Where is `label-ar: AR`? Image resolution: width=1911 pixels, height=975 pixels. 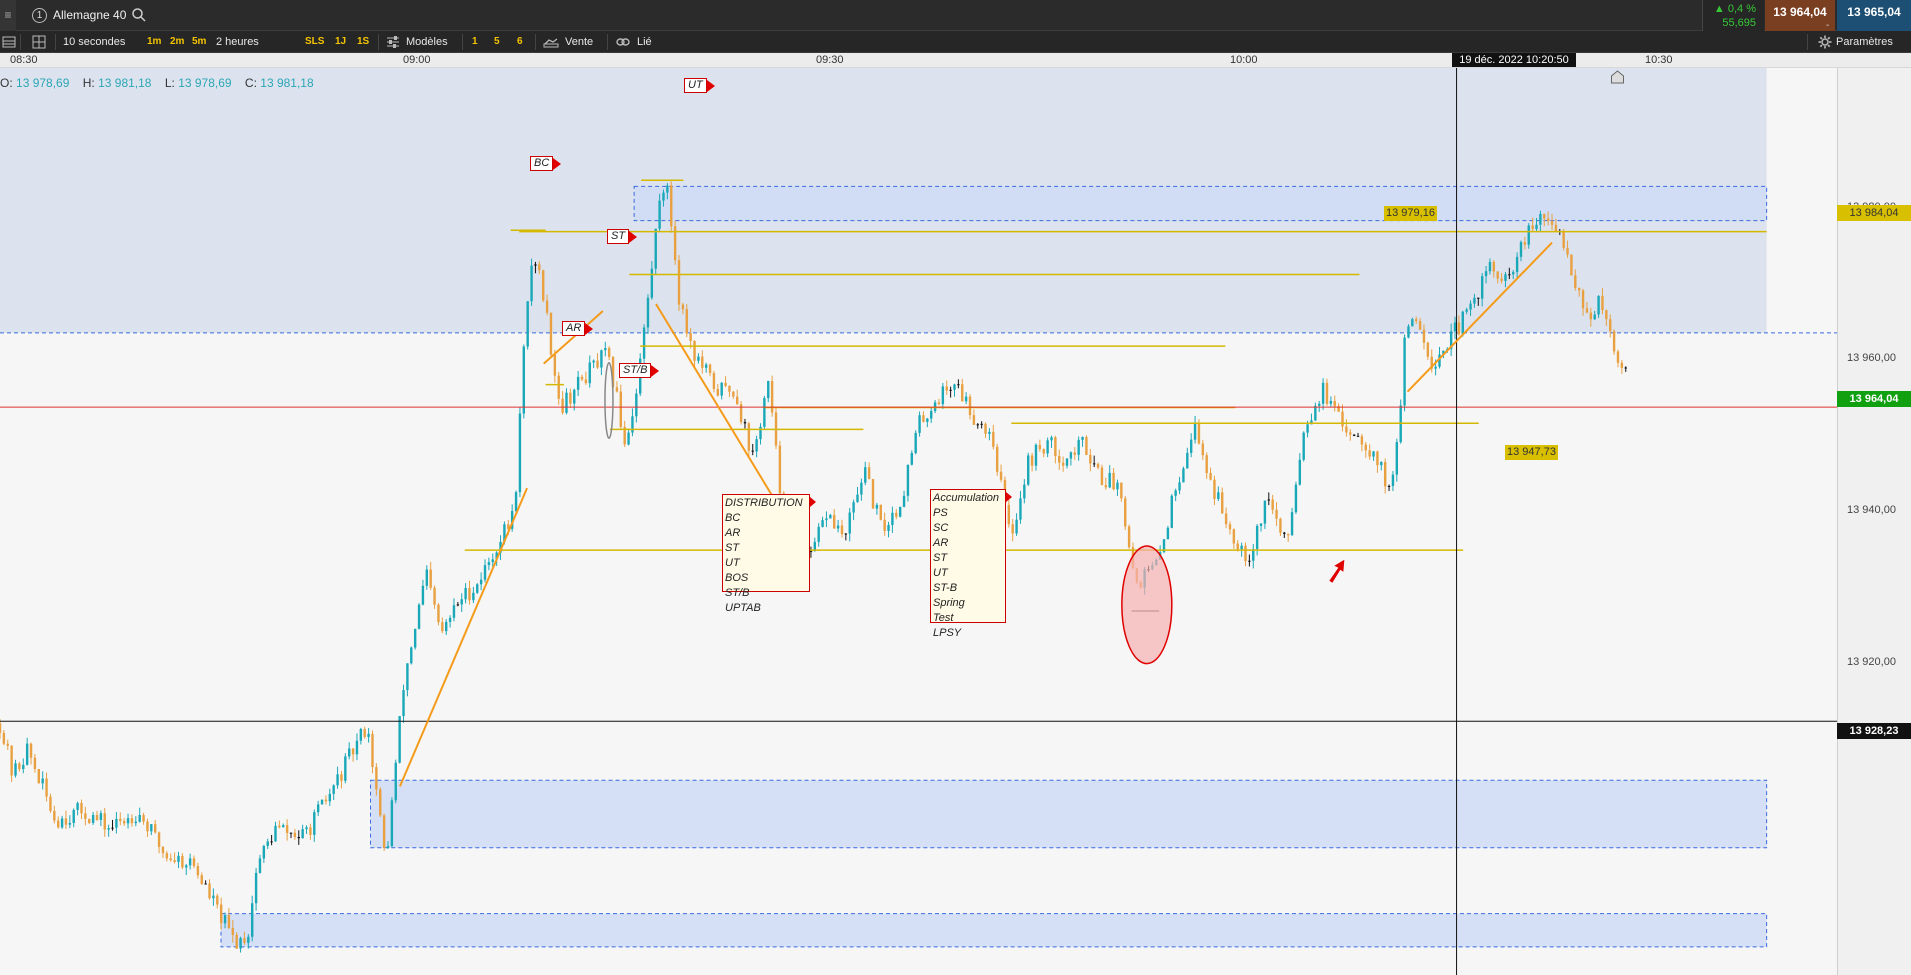 label-ar: AR is located at coordinates (578, 328).